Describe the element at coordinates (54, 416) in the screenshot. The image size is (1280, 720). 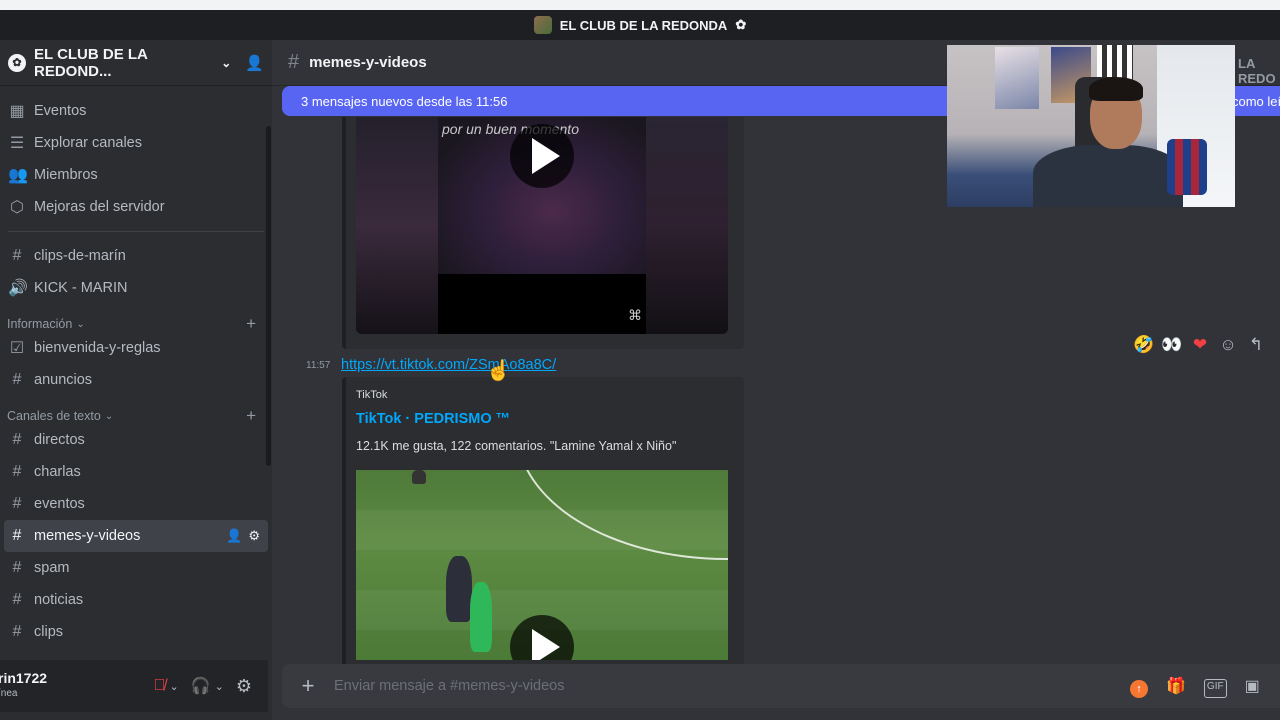
I see `category-label: Canales de texto` at that location.